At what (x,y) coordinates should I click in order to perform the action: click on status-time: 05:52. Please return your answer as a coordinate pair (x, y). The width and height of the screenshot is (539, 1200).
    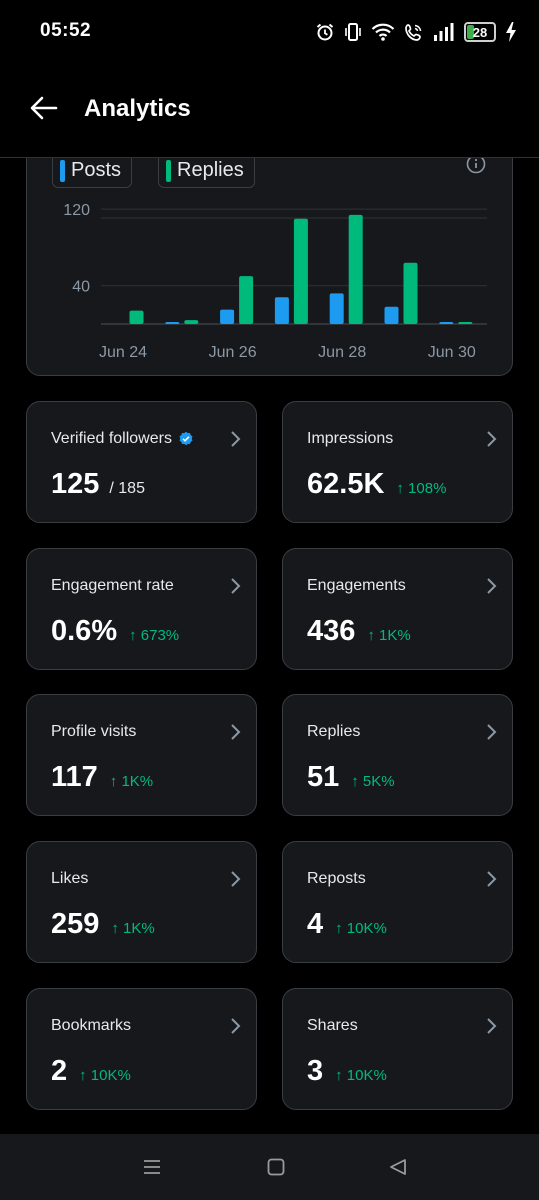
    Looking at the image, I should click on (66, 30).